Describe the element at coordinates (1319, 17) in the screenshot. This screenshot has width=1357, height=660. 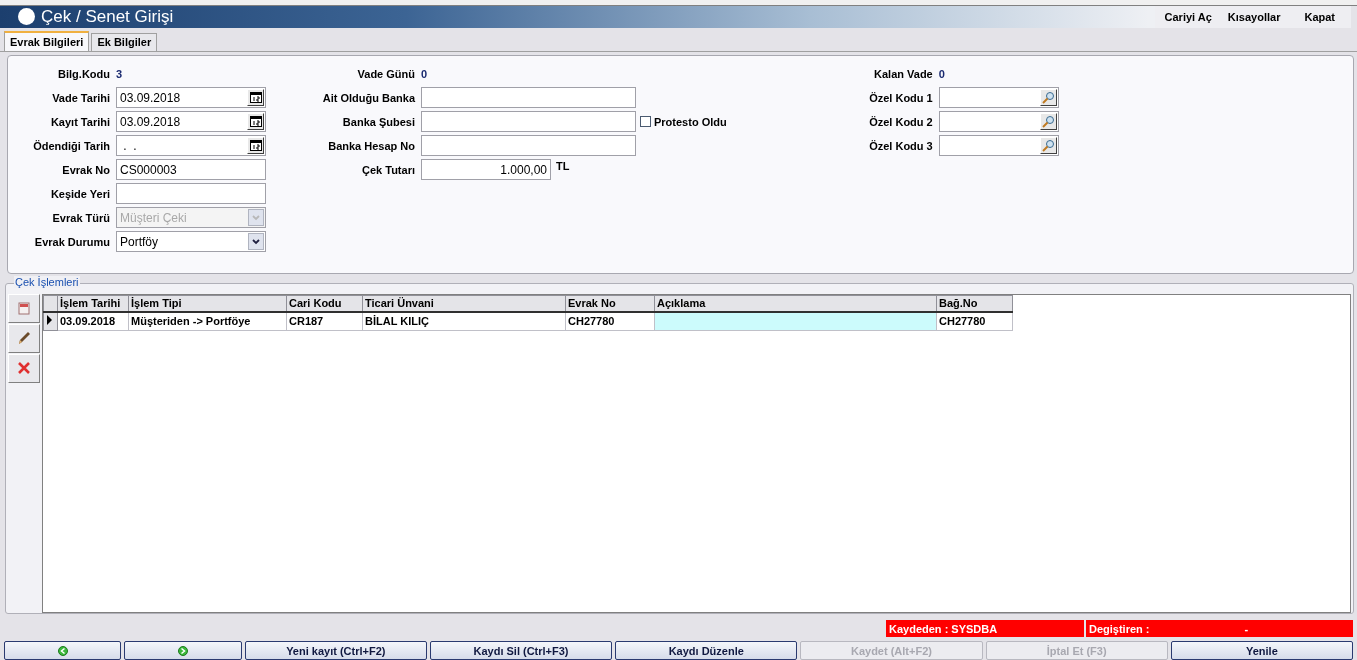
I see `menu-item: Kapat` at that location.